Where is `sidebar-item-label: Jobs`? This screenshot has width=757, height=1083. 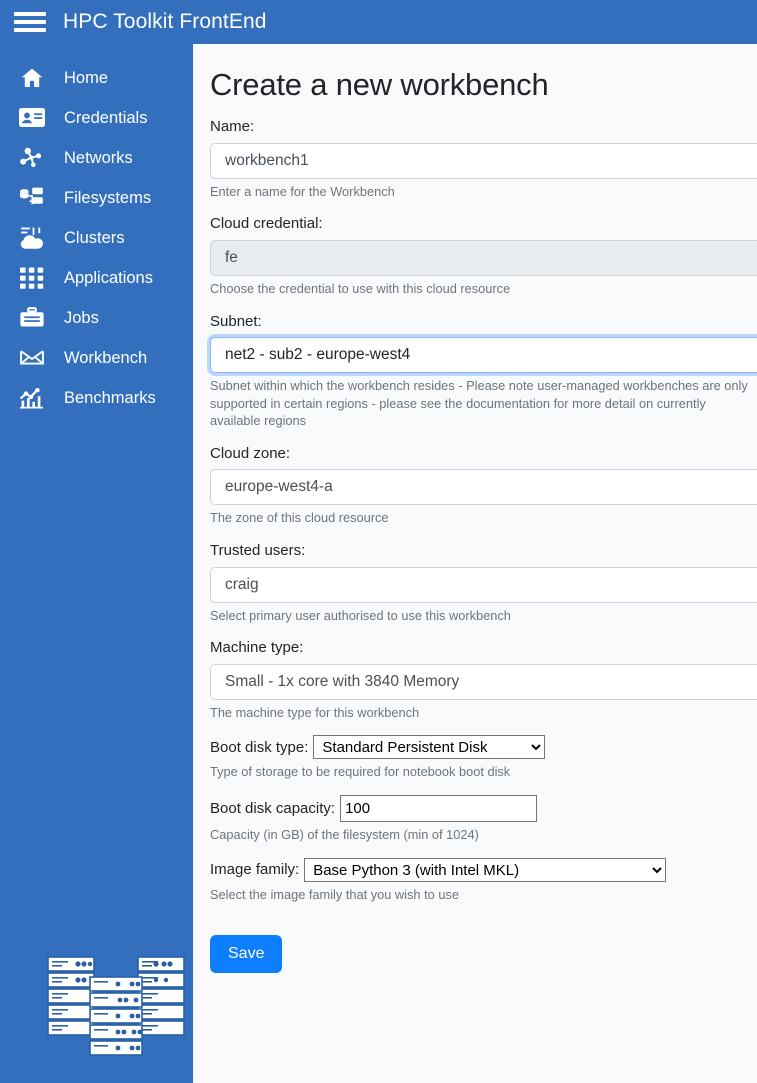
sidebar-item-label: Jobs is located at coordinates (81, 317).